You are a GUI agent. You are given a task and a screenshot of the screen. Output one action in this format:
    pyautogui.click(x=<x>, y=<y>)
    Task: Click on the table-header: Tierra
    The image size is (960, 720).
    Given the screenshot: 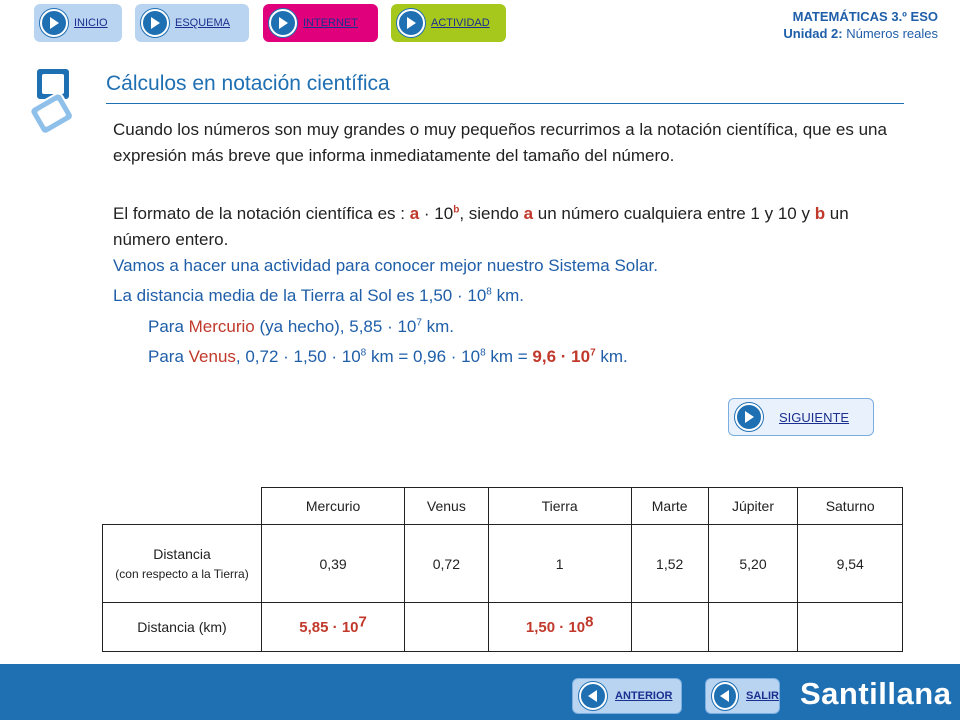 What is the action you would take?
    pyautogui.click(x=559, y=506)
    